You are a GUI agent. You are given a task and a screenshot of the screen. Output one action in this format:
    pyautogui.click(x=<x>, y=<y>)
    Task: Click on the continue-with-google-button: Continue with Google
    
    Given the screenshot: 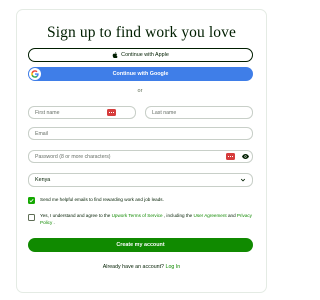 What is the action you would take?
    pyautogui.click(x=140, y=74)
    